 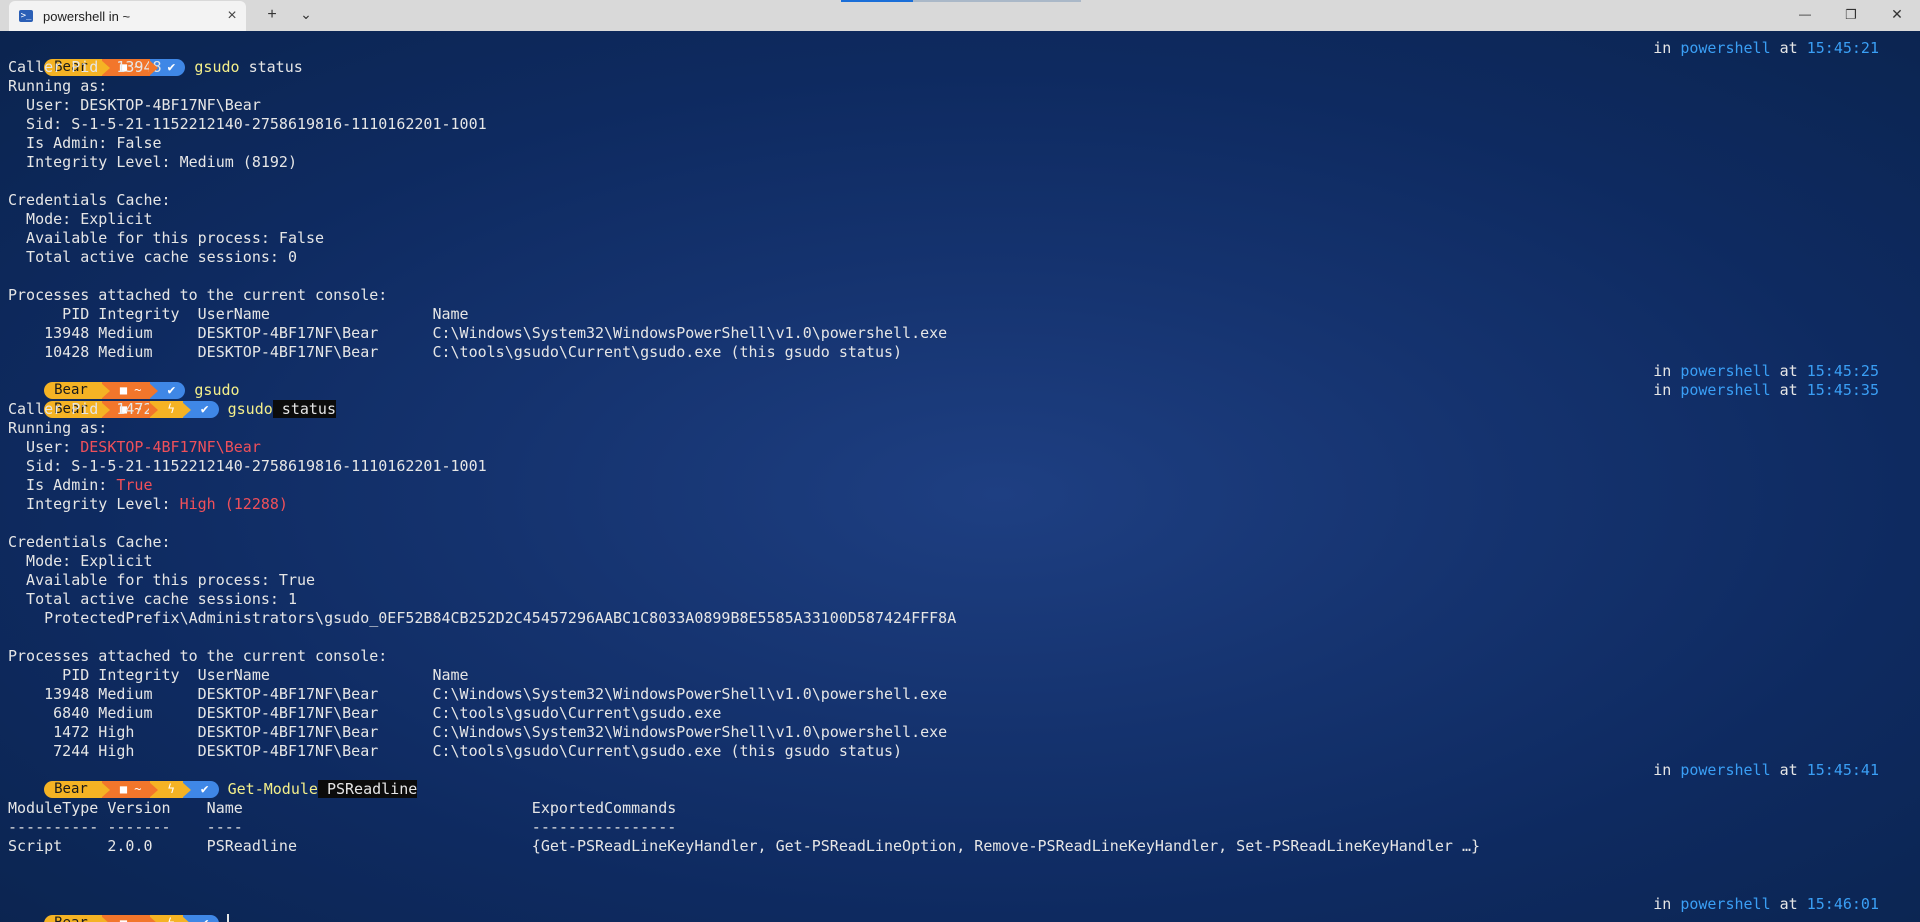 What do you see at coordinates (1842, 371) in the screenshot?
I see `prompt-time: 15:45:25` at bounding box center [1842, 371].